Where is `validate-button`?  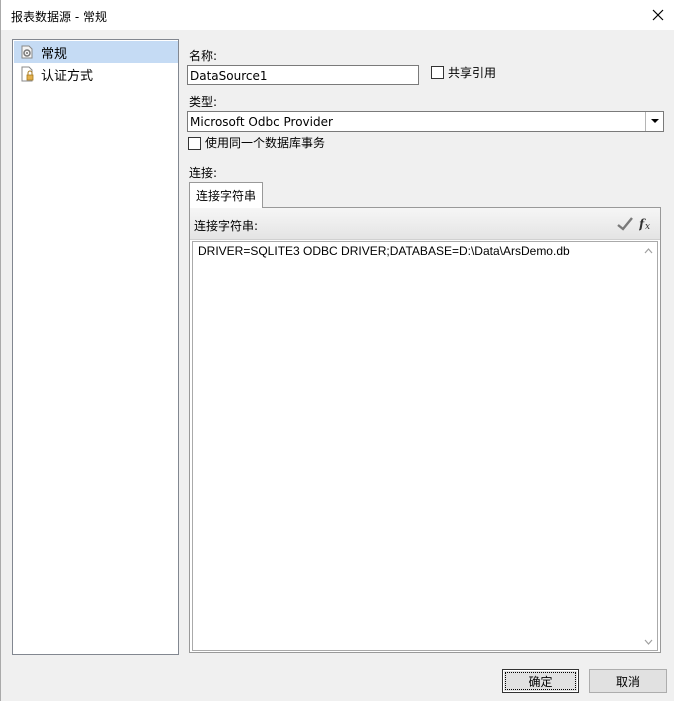 validate-button is located at coordinates (625, 224).